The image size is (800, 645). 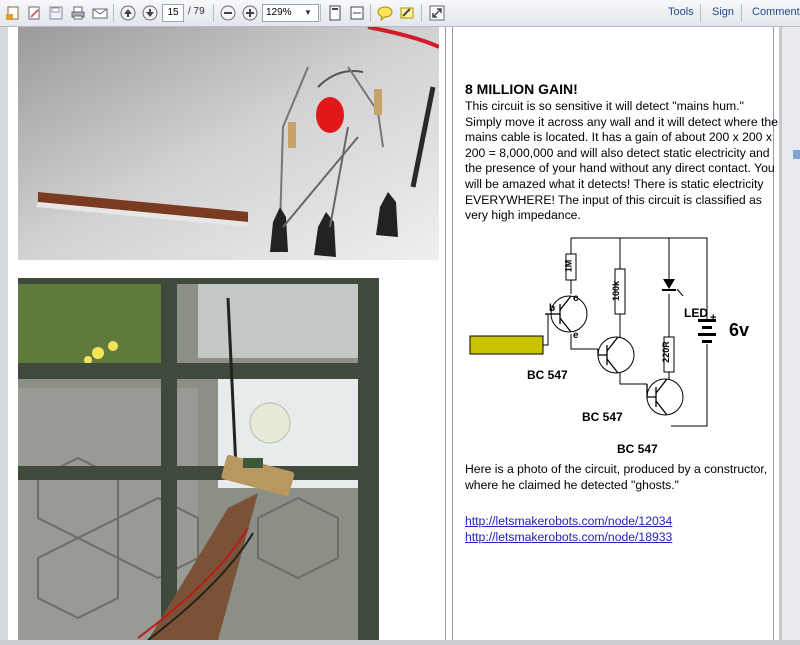 What do you see at coordinates (723, 12) in the screenshot?
I see `sign-button: Sign` at bounding box center [723, 12].